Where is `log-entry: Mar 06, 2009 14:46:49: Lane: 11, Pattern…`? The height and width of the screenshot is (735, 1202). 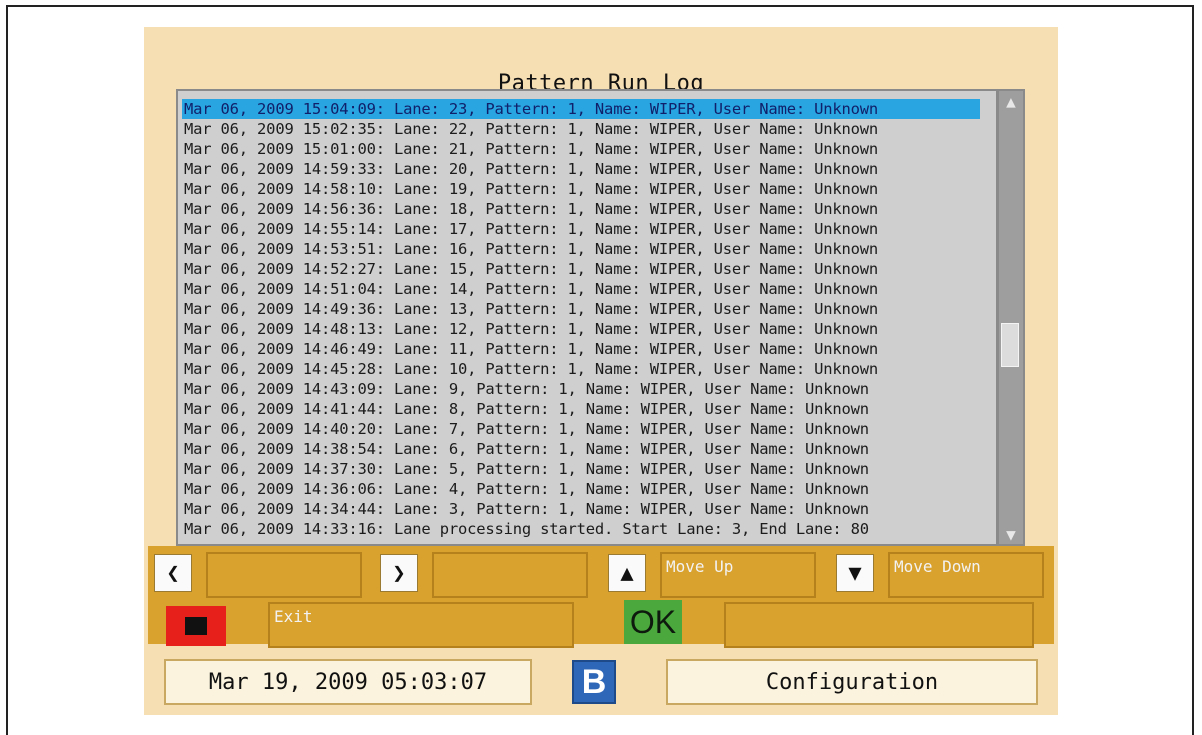
log-entry: Mar 06, 2009 14:46:49: Lane: 11, Pattern… is located at coordinates (581, 349).